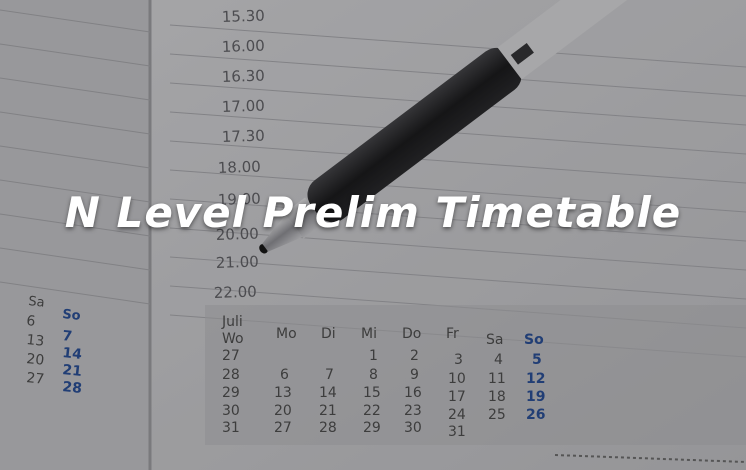  What do you see at coordinates (373, 212) in the screenshot?
I see `page-title: N Level Prelim Timetable` at bounding box center [373, 212].